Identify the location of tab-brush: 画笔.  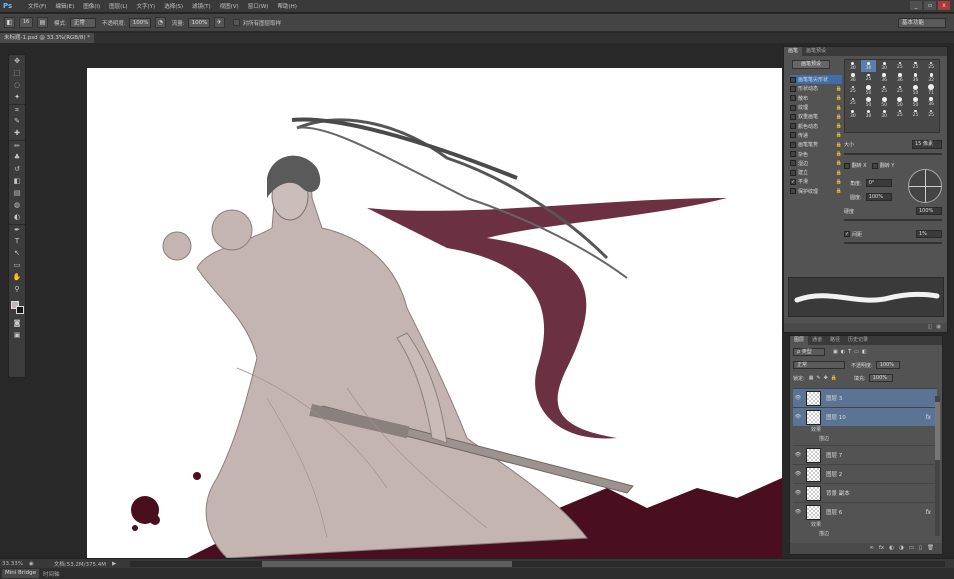
(793, 51).